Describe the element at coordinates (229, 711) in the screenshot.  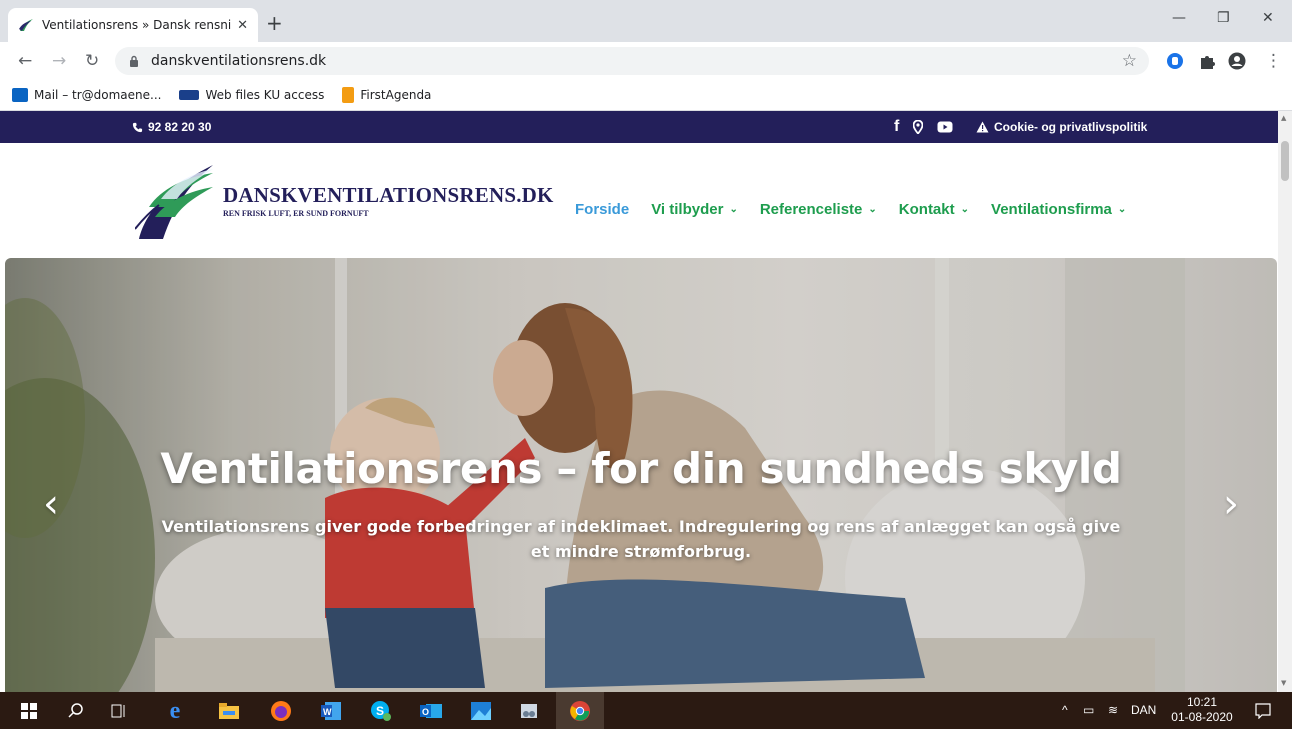
I see `file-explorer-icon` at that location.